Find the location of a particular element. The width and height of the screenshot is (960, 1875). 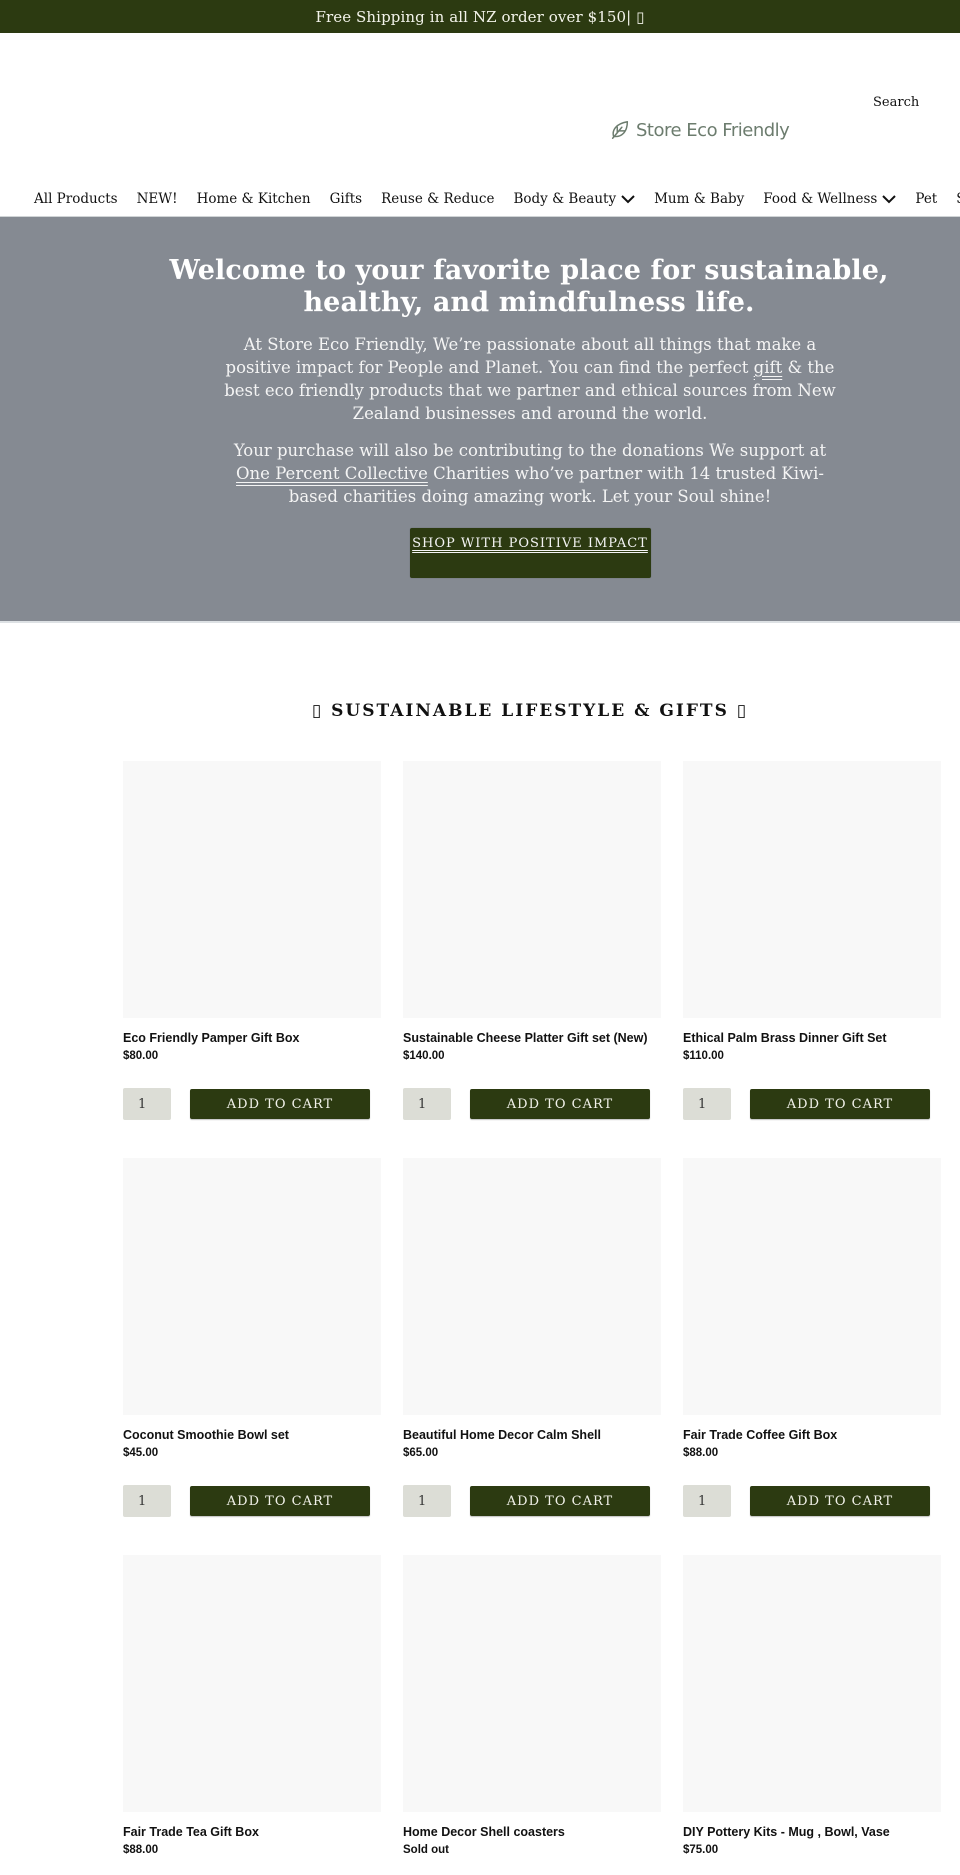

nav-item-food-wellness: Food & Wellness is located at coordinates (830, 199).